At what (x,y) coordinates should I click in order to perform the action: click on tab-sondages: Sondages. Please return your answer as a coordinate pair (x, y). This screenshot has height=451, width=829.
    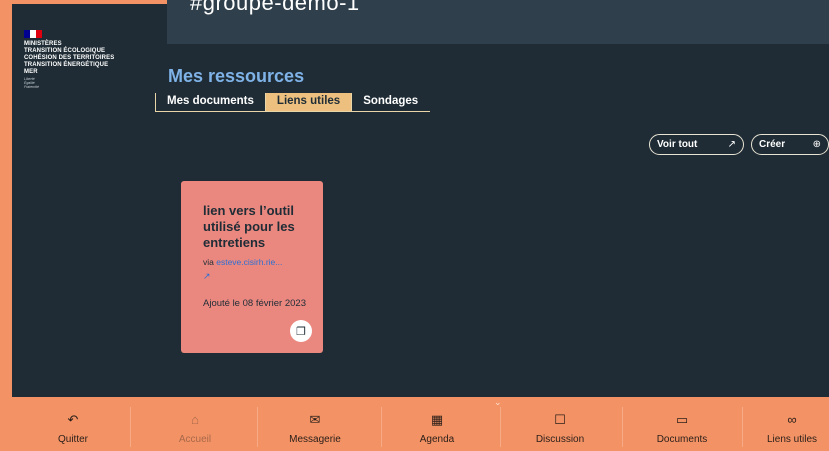
    Looking at the image, I should click on (390, 102).